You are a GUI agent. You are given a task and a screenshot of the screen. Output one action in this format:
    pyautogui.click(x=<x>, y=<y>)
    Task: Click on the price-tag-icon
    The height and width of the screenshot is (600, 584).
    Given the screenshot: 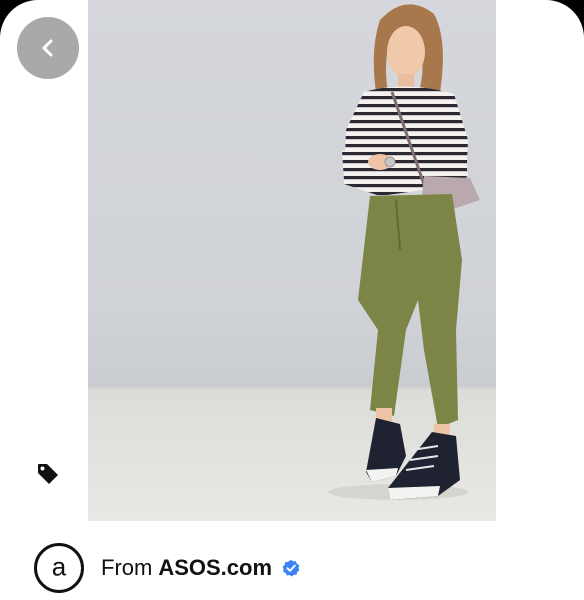 What is the action you would take?
    pyautogui.click(x=48, y=474)
    